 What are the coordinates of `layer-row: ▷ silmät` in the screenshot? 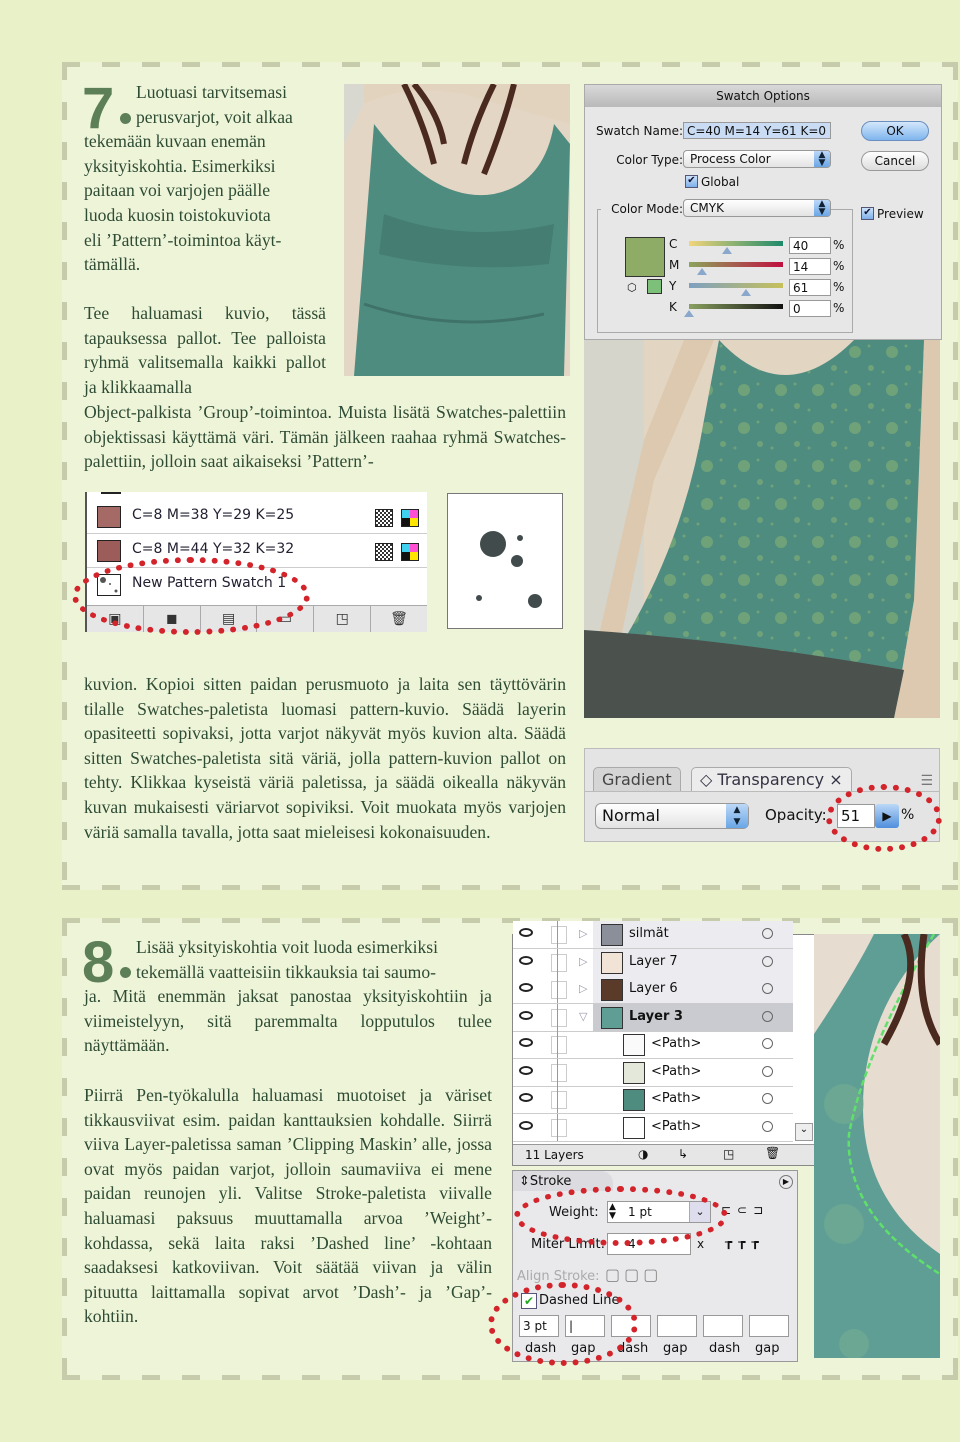 It's located at (653, 935).